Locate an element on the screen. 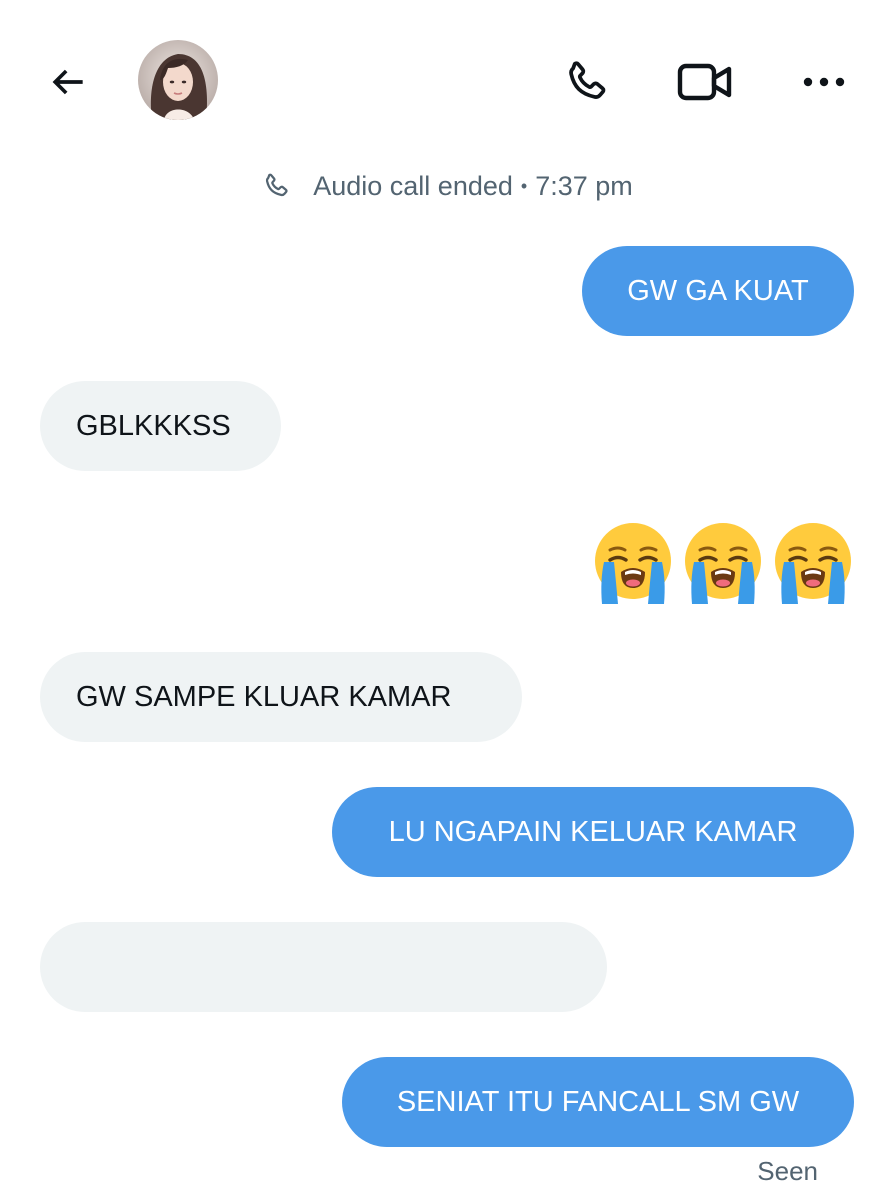 Image resolution: width=894 pixels, height=1200 pixels. audio-call-button is located at coordinates (586, 82).